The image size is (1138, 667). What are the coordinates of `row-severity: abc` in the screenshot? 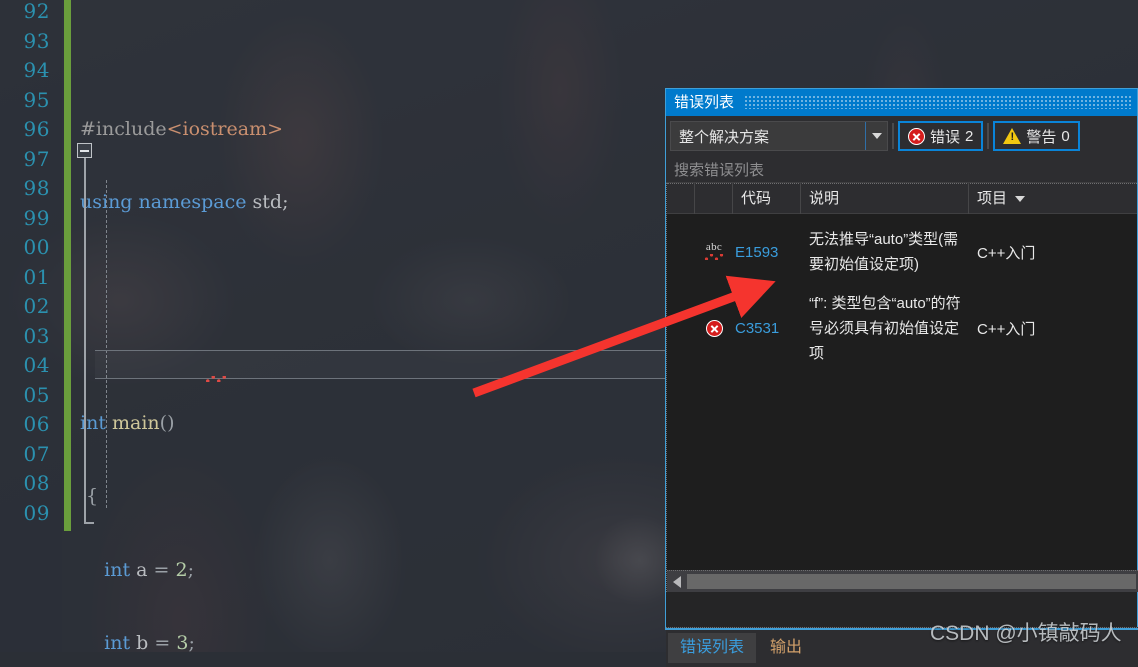 It's located at (714, 252).